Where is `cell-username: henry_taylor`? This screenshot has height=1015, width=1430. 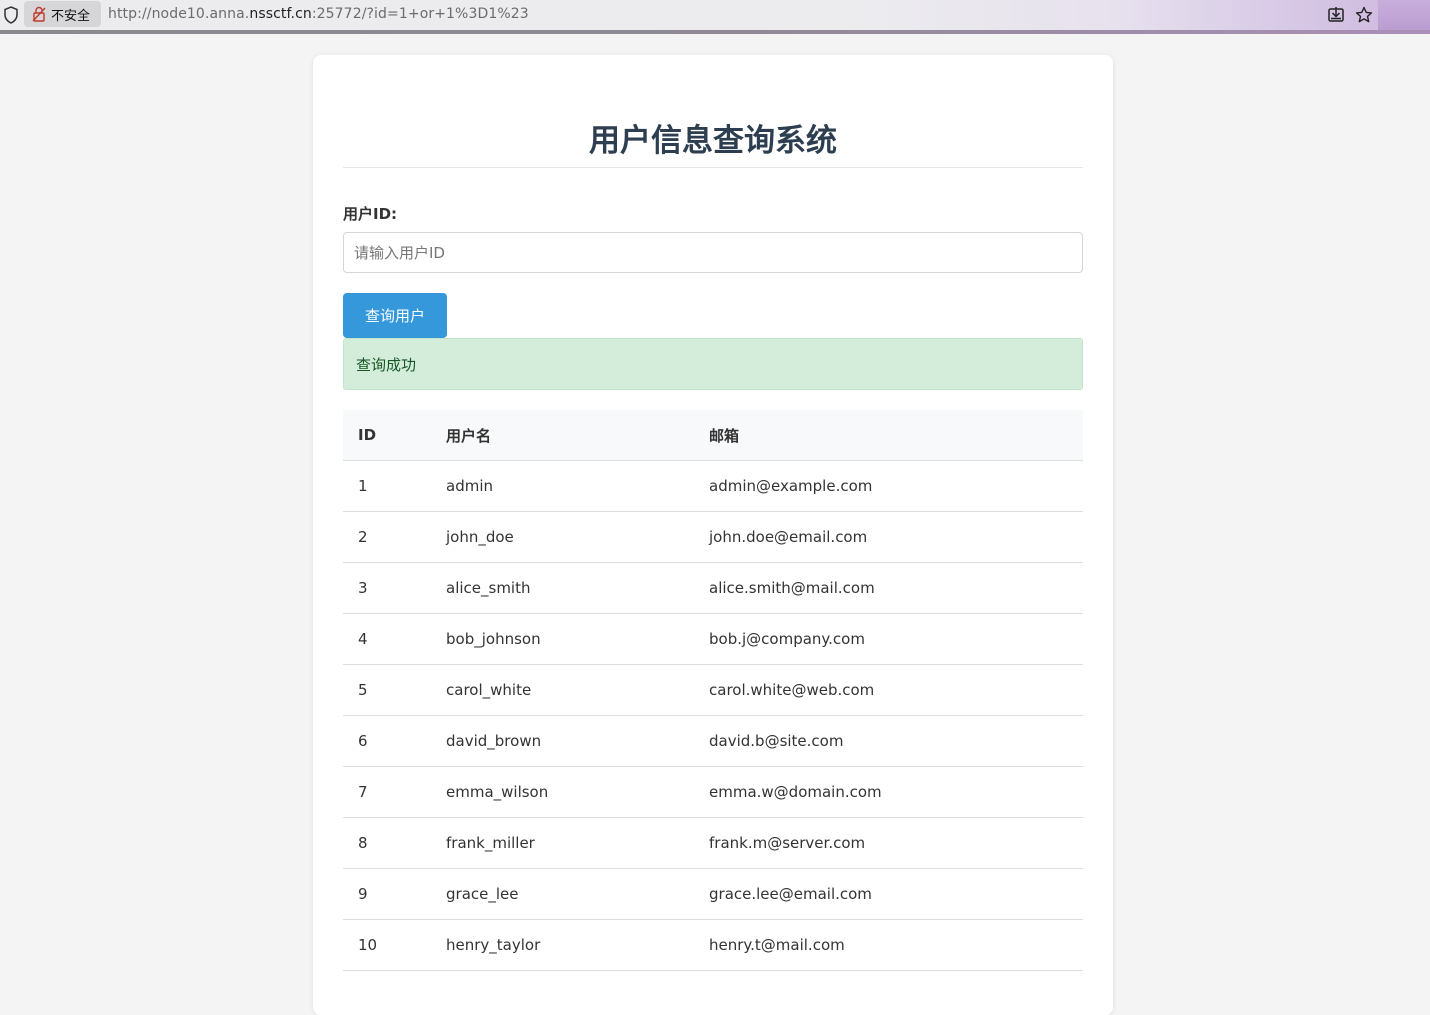
cell-username: henry_taylor is located at coordinates (562, 945).